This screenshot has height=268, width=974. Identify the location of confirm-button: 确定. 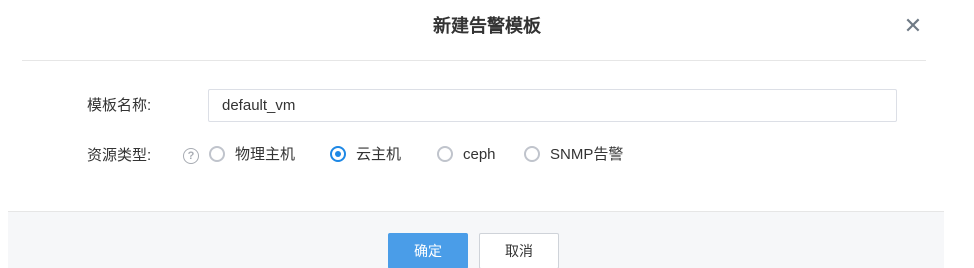
(428, 250).